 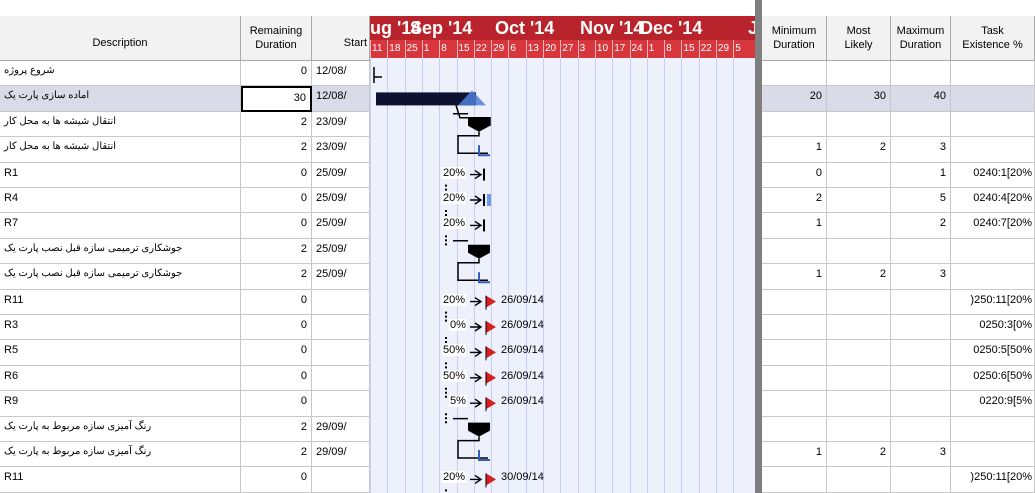 I want to click on col-header-start: Start, so click(x=341, y=38).